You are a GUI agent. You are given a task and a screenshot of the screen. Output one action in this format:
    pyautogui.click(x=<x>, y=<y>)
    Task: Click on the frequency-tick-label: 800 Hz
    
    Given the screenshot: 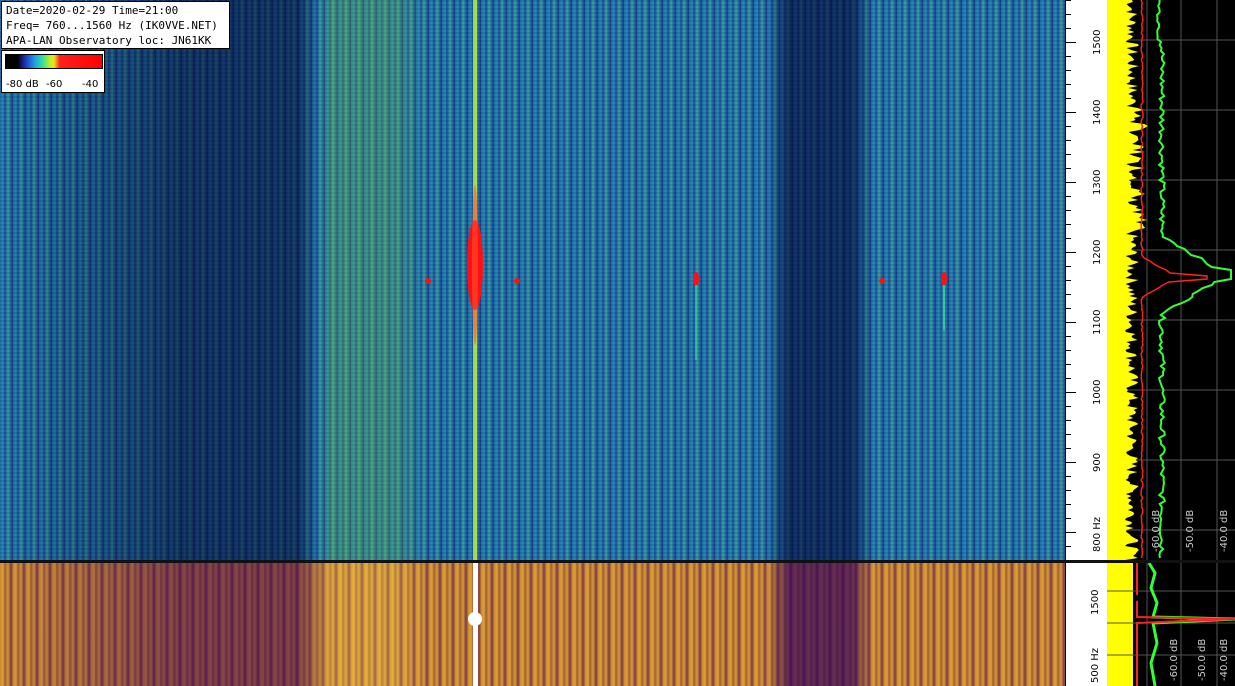 What is the action you would take?
    pyautogui.click(x=1097, y=534)
    